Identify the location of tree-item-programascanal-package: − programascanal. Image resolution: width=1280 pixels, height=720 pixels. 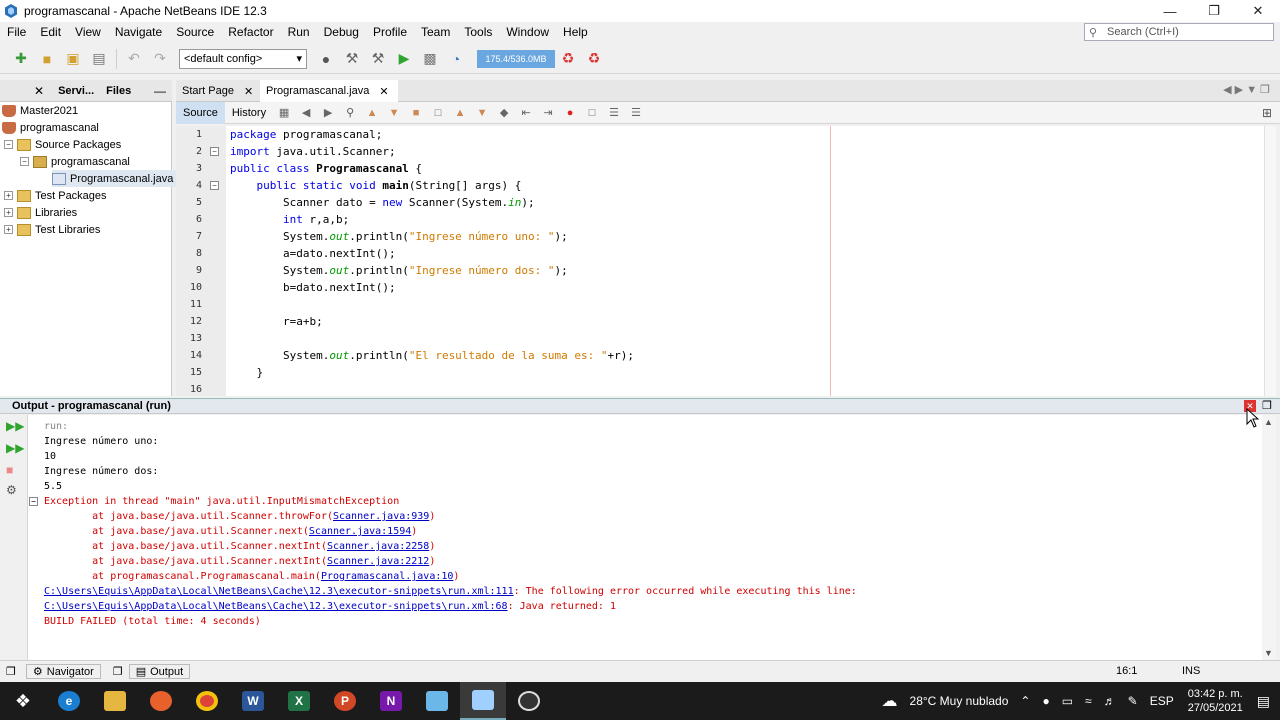
(75, 161).